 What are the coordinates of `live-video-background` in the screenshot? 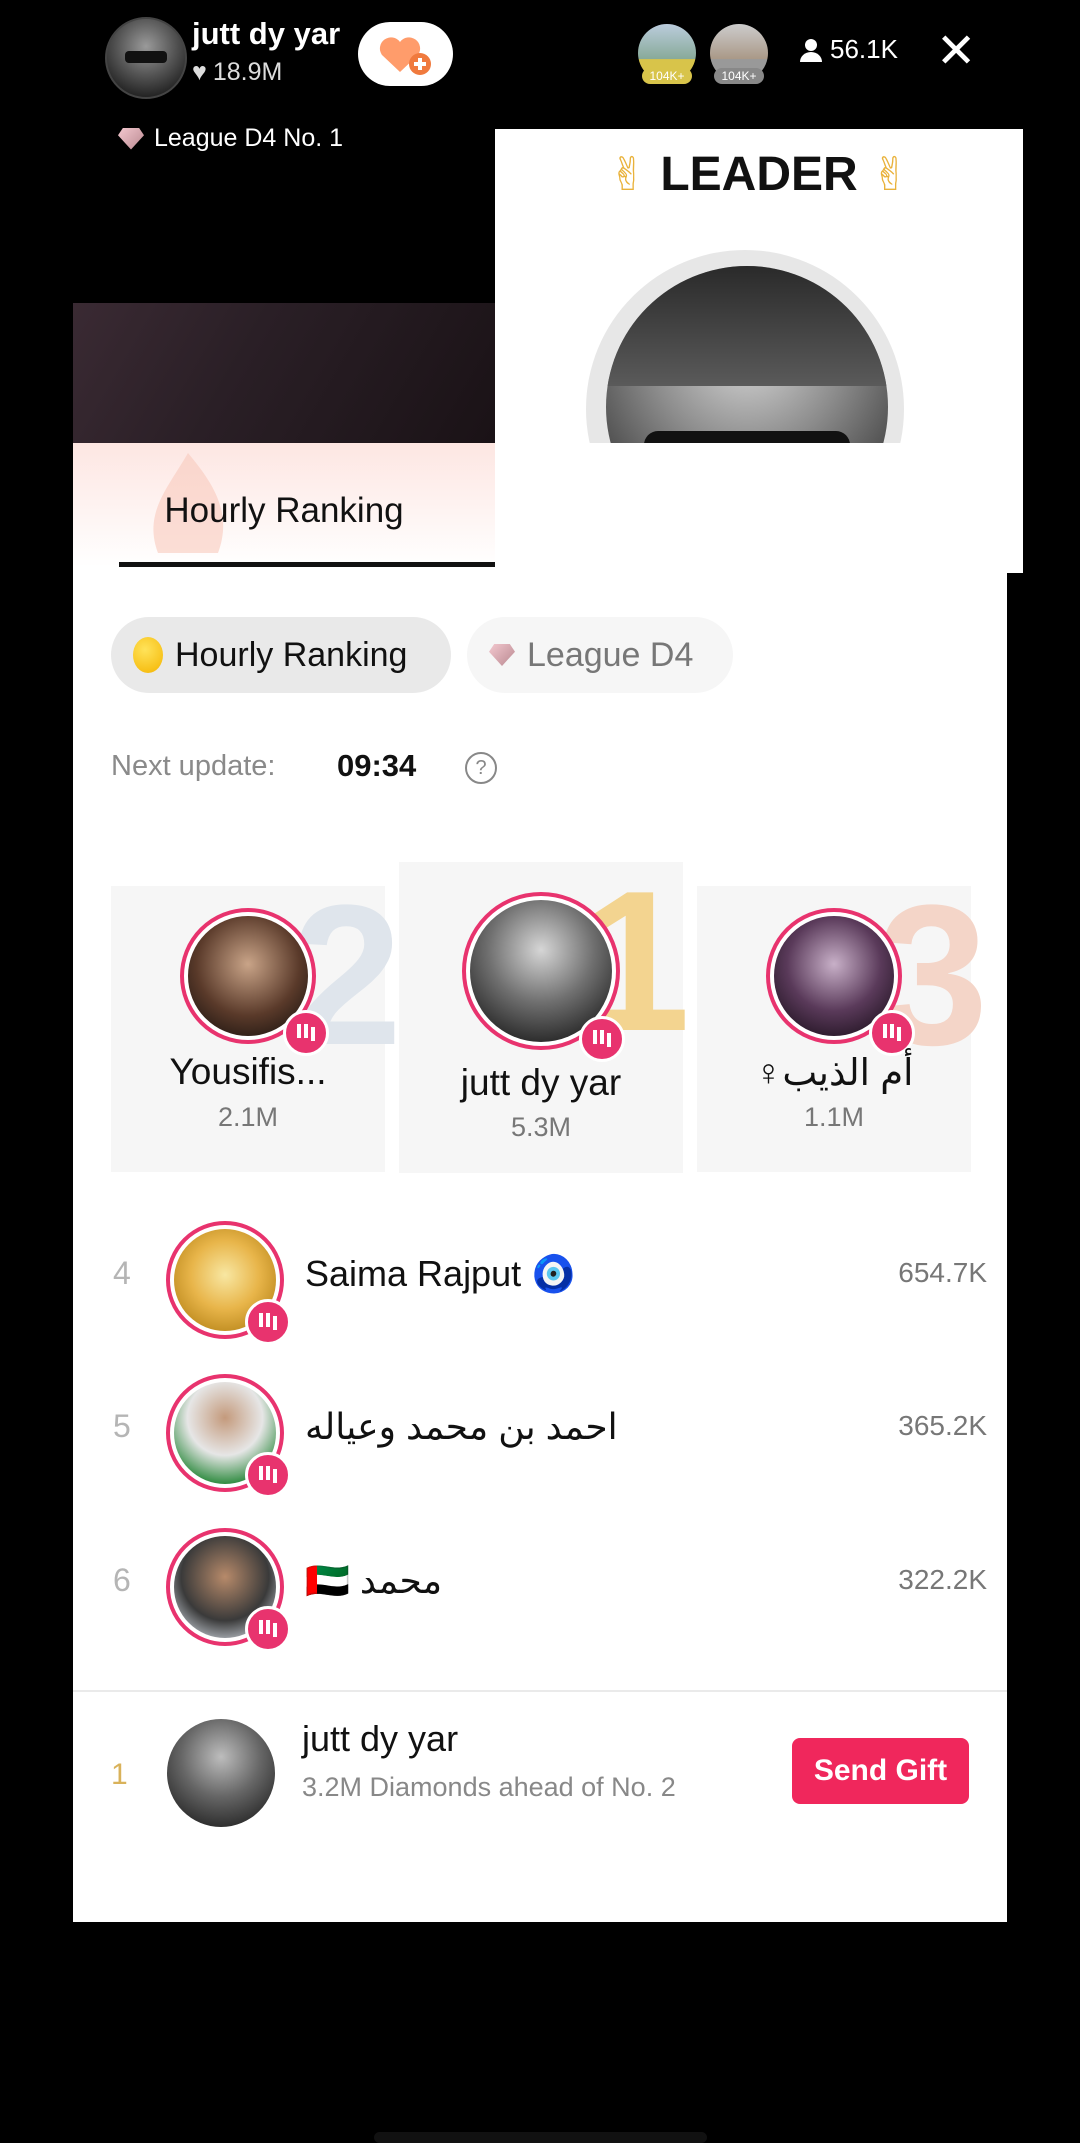 It's located at (284, 373).